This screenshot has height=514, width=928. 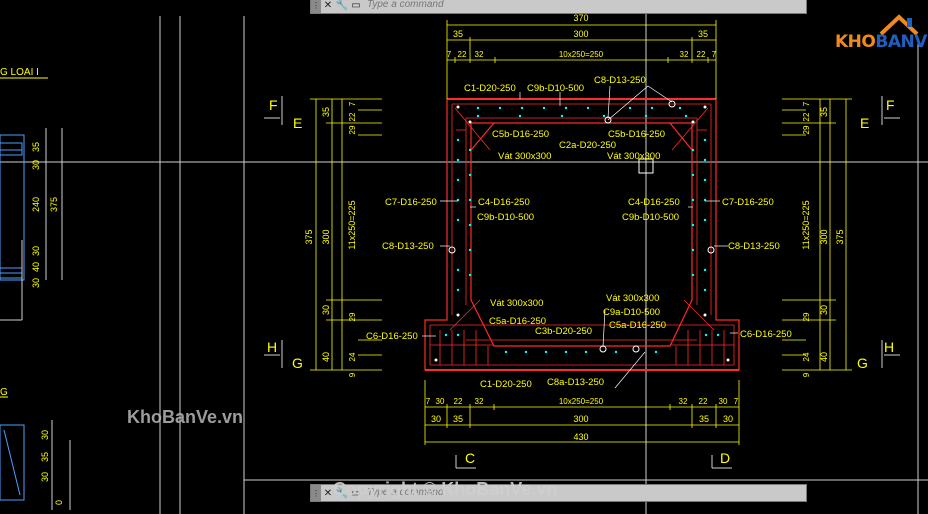 I want to click on logo-text-banve: BANVE, so click(x=901, y=42).